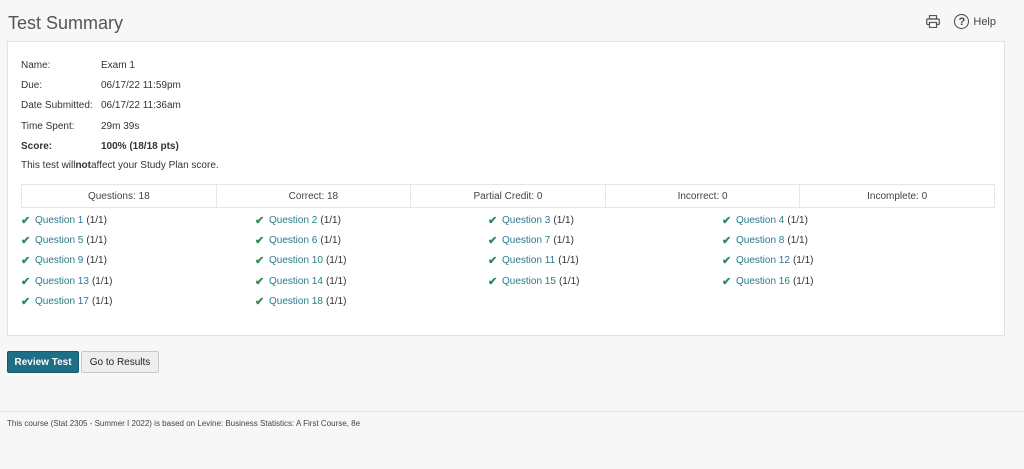  Describe the element at coordinates (526, 240) in the screenshot. I see `question-link: Question 7` at that location.